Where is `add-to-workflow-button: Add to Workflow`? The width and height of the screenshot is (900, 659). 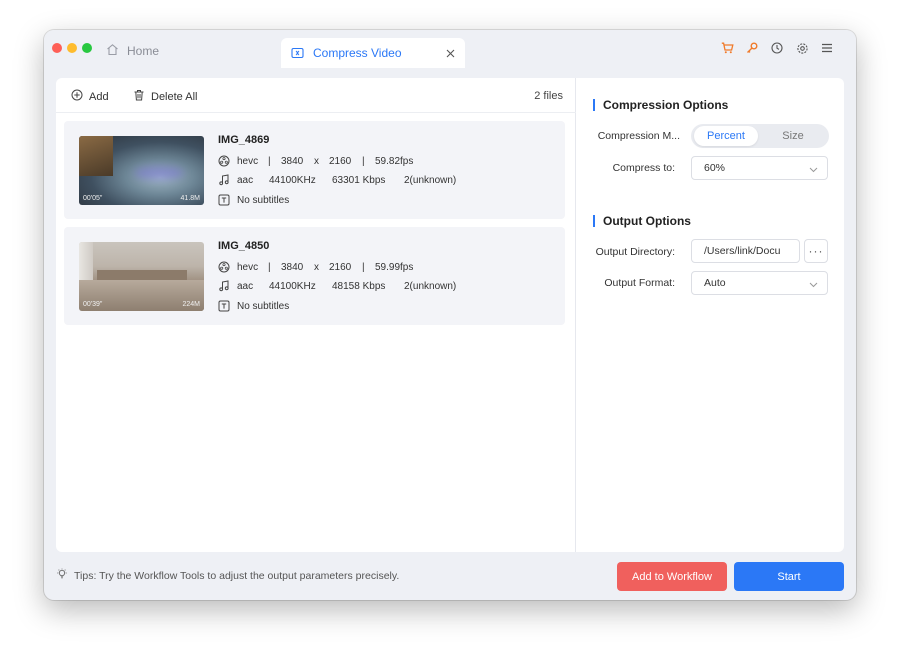
add-to-workflow-button: Add to Workflow is located at coordinates (672, 576).